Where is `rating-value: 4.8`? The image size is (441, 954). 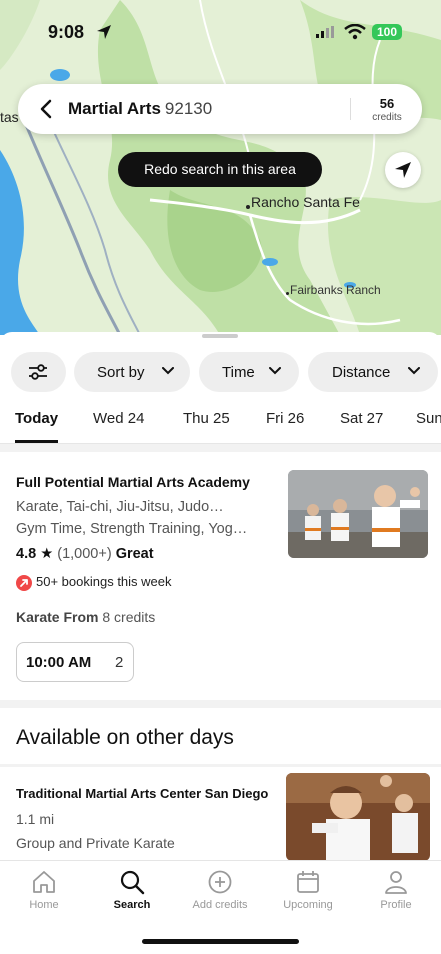 rating-value: 4.8 is located at coordinates (26, 554).